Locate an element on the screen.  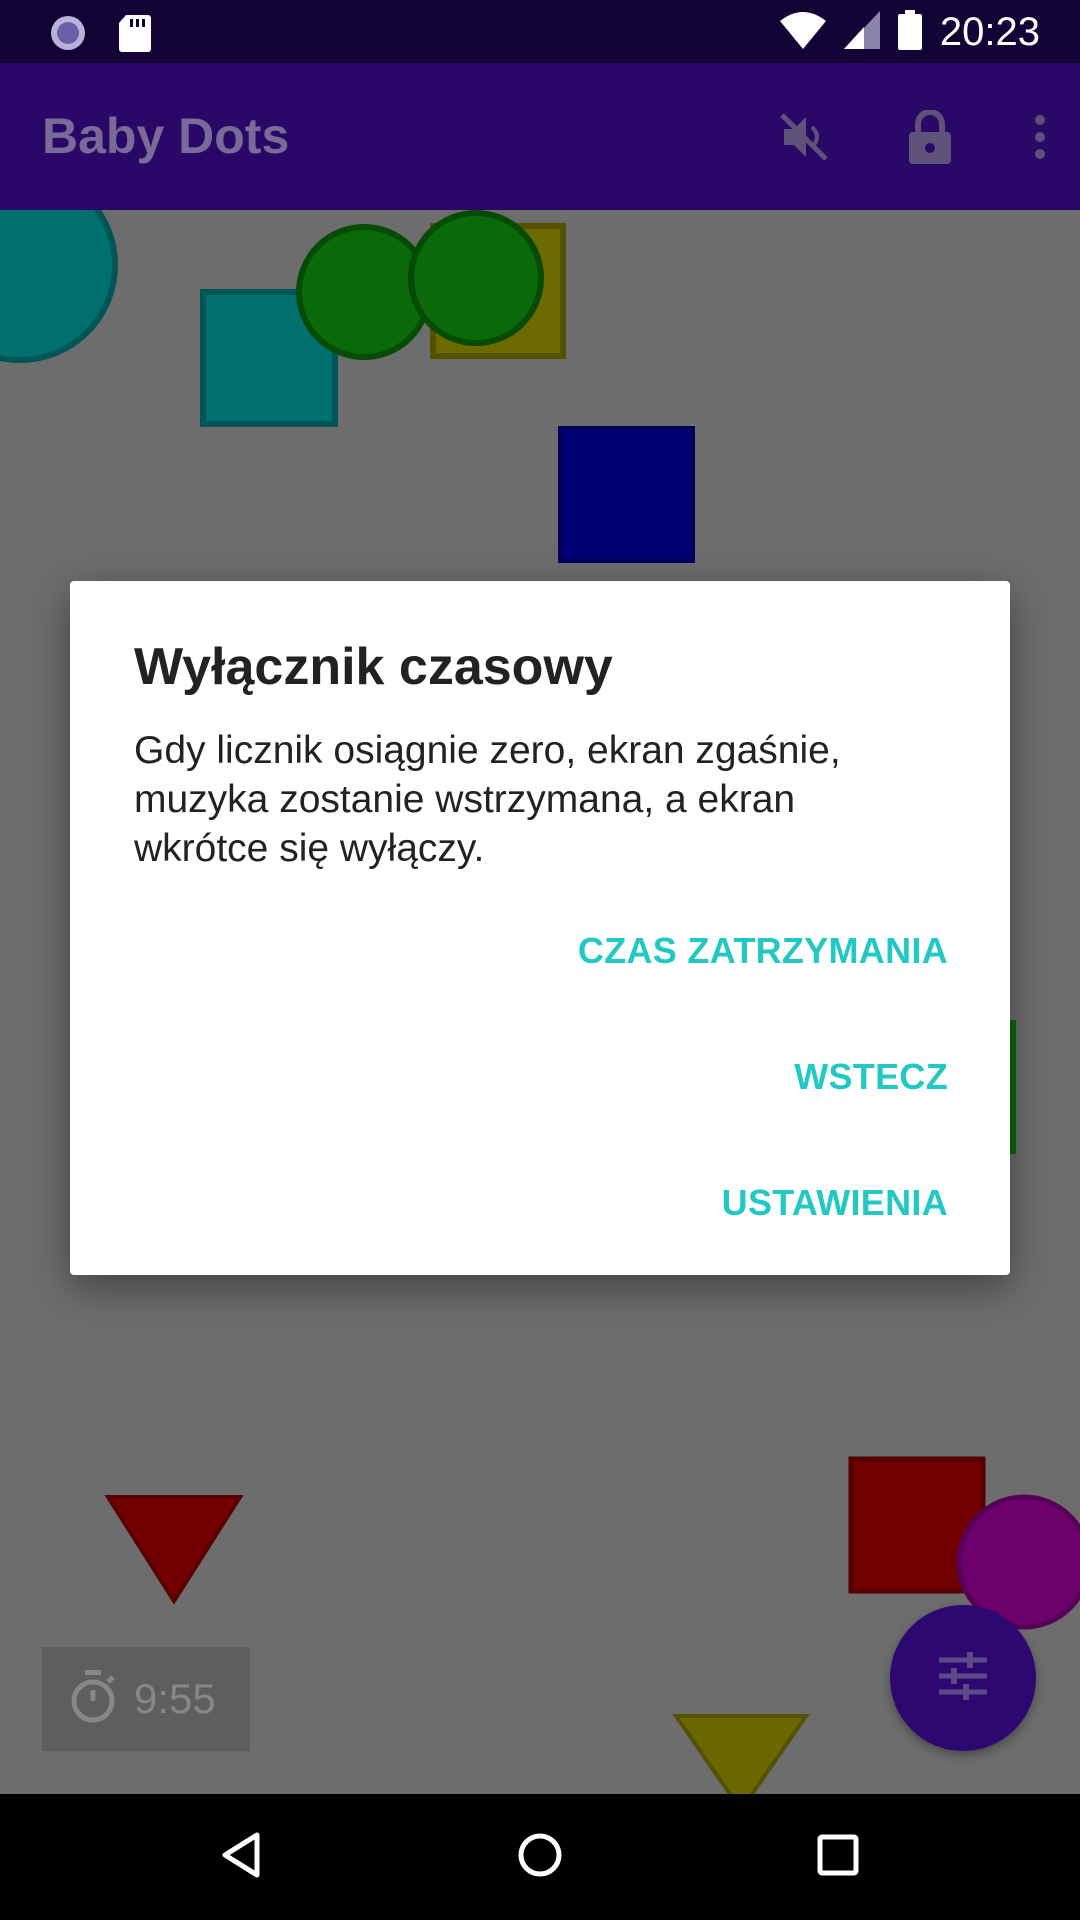
red-triangle is located at coordinates (174, 1550).